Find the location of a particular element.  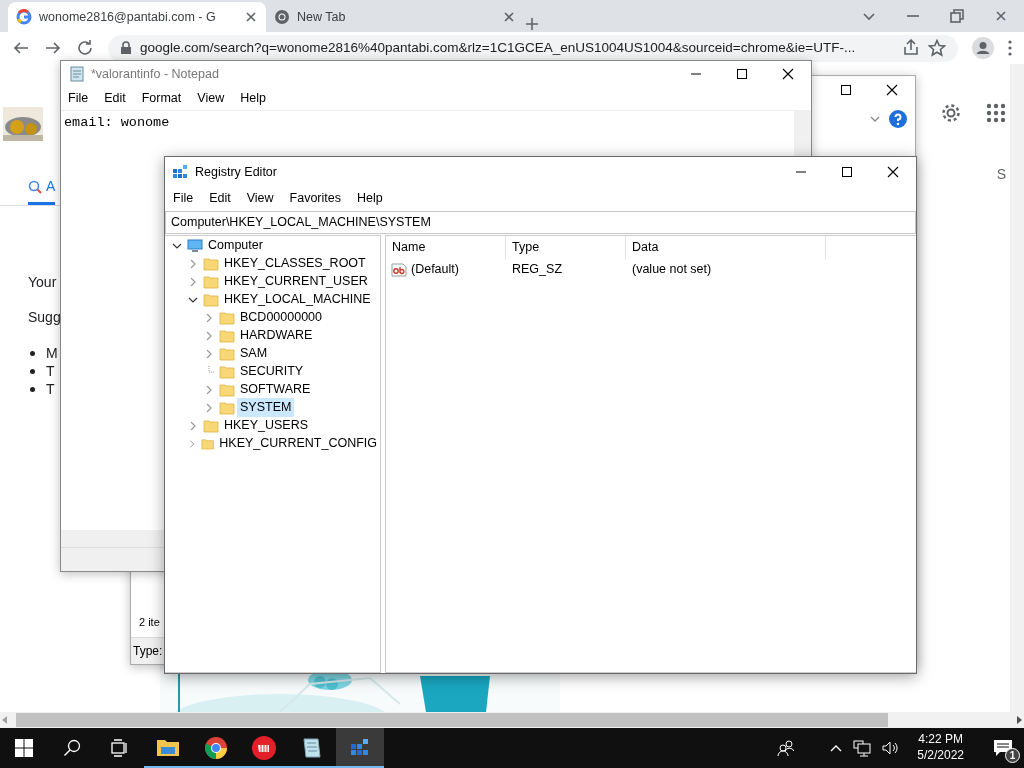

people-icon is located at coordinates (786, 748).